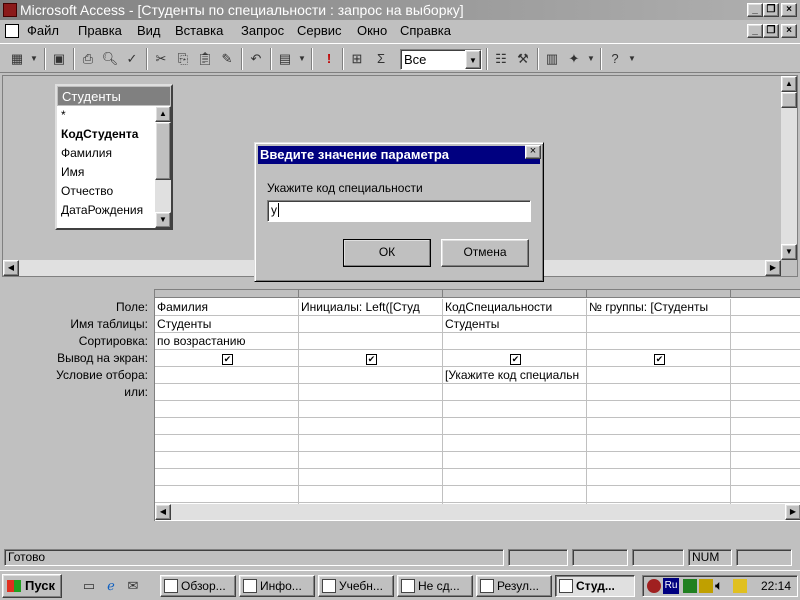  I want to click on grid-horizontal-scrollbar: ◀ ▶, so click(477, 512).